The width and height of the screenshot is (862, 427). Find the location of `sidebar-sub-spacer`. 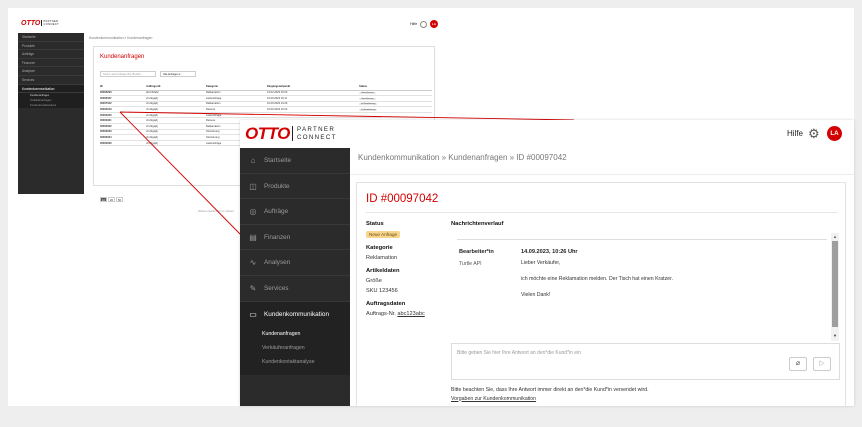

sidebar-sub-spacer is located at coordinates (295, 372).